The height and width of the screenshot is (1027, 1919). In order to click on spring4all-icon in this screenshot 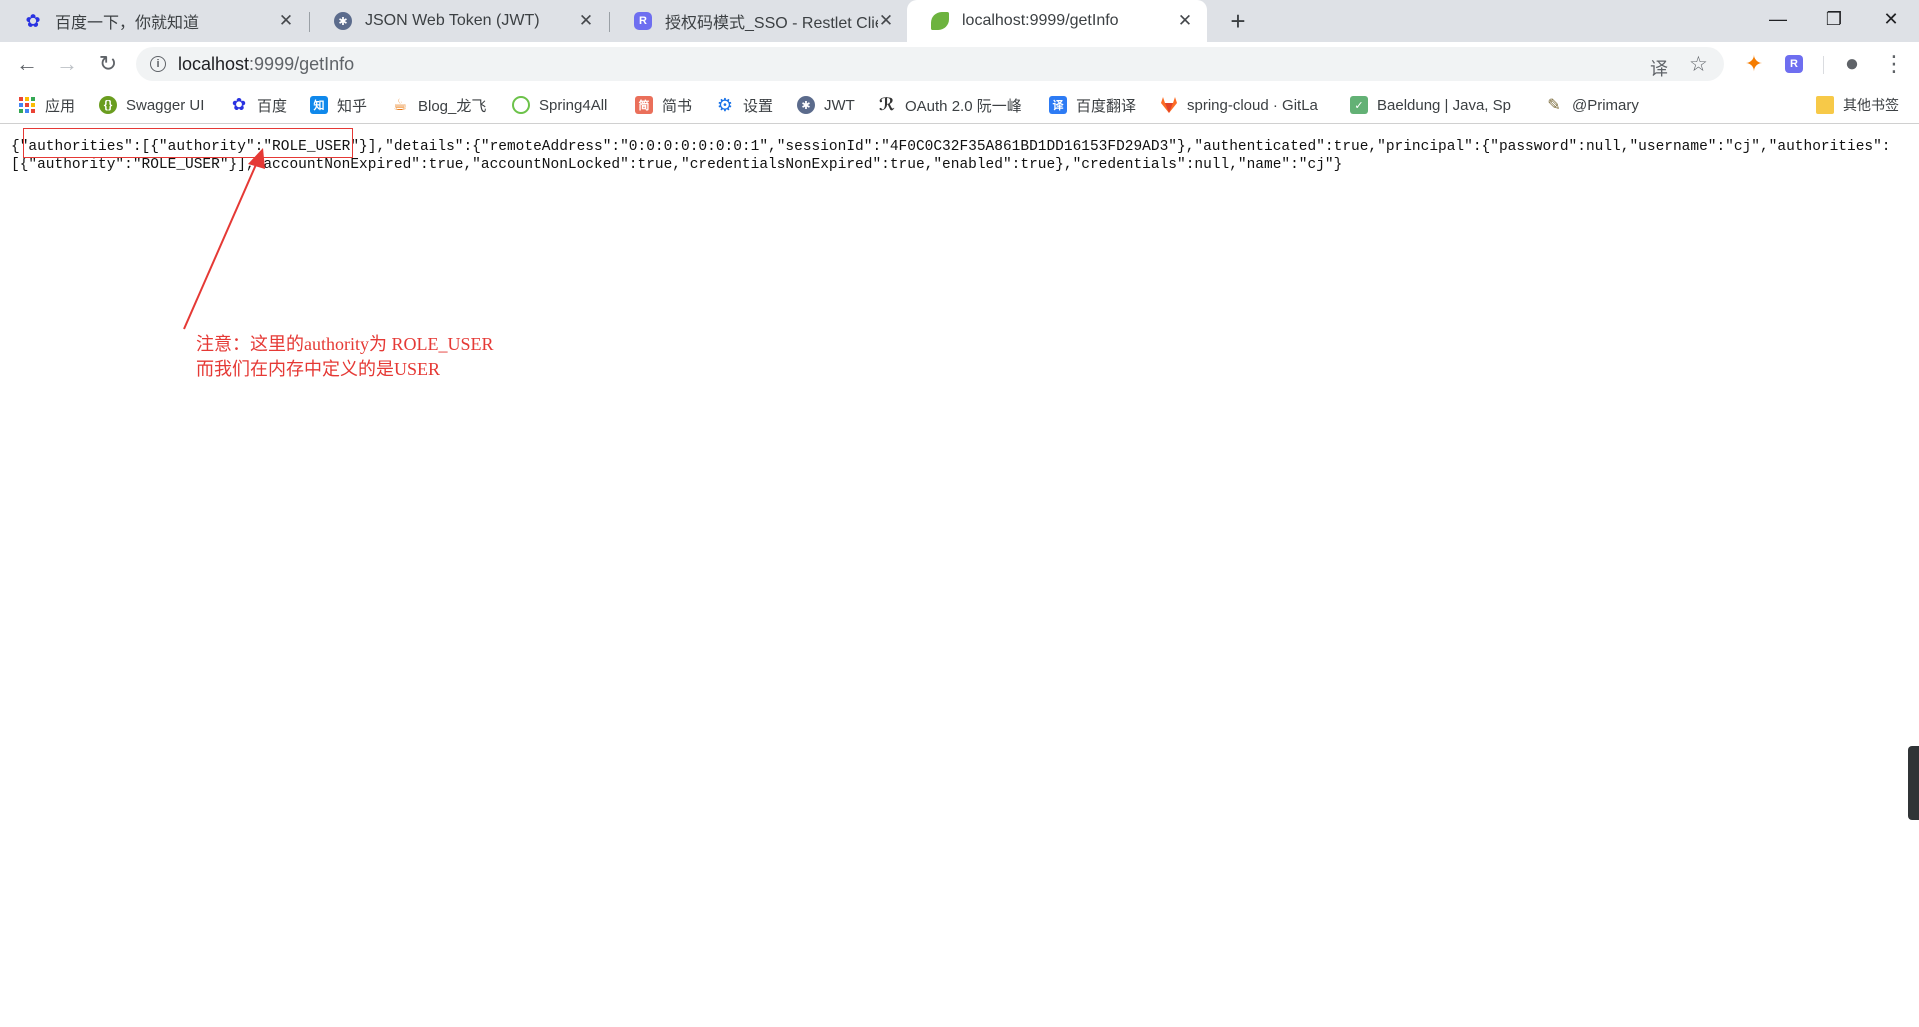, I will do `click(521, 105)`.